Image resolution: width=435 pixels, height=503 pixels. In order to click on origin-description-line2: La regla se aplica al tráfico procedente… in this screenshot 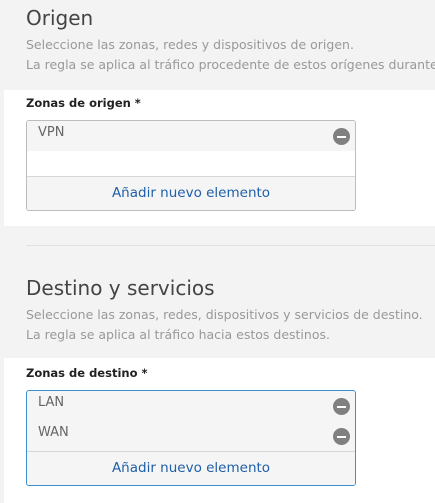, I will do `click(230, 64)`.